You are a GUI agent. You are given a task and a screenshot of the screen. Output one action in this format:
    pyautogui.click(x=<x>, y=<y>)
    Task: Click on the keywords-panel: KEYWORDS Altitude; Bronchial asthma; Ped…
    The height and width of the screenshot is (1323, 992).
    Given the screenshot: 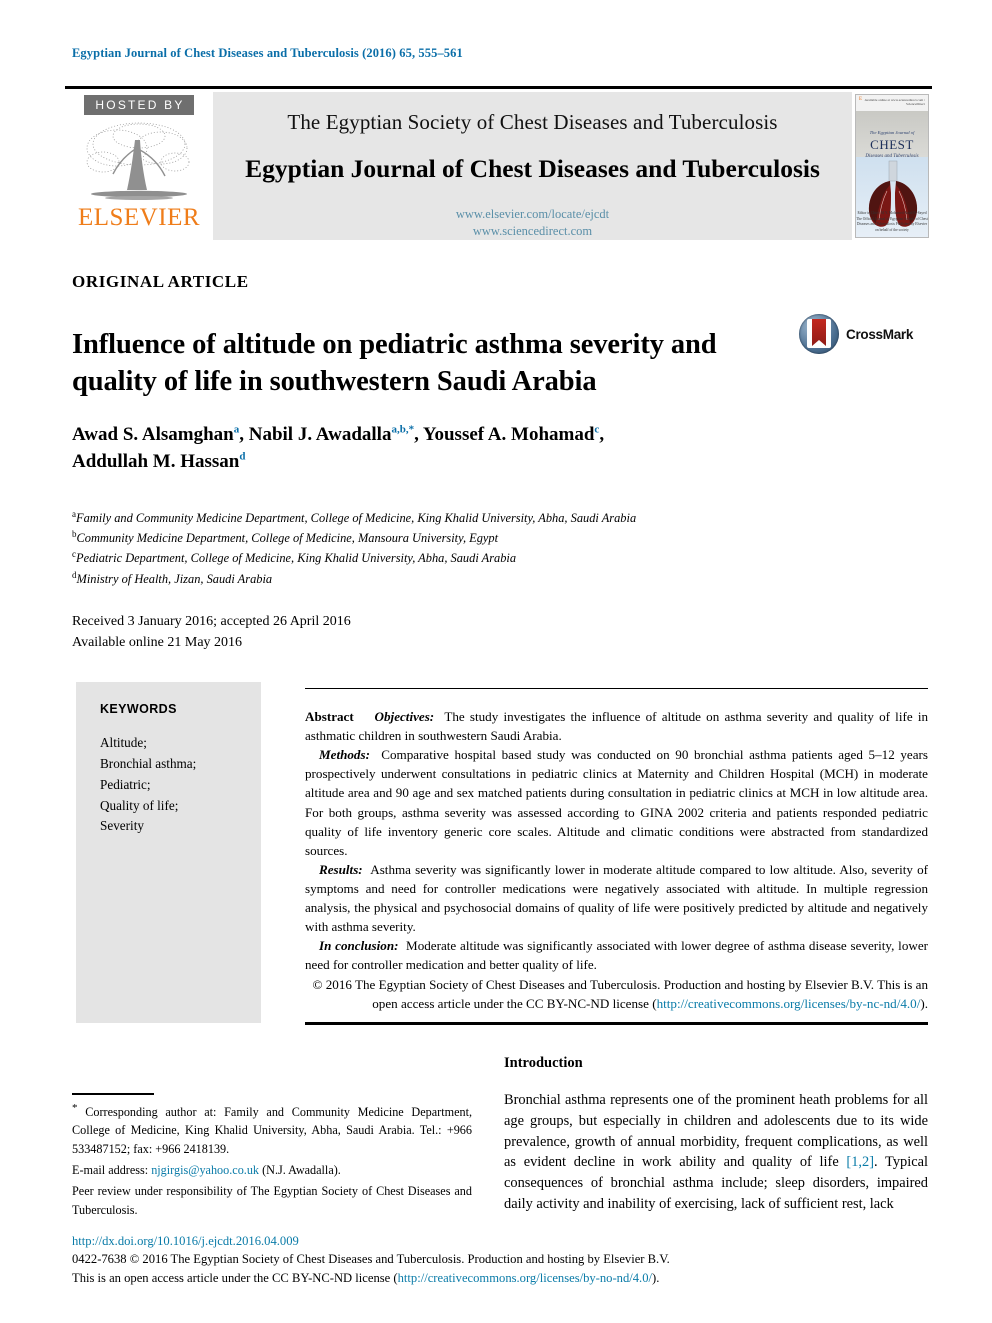 What is the action you would take?
    pyautogui.click(x=168, y=852)
    